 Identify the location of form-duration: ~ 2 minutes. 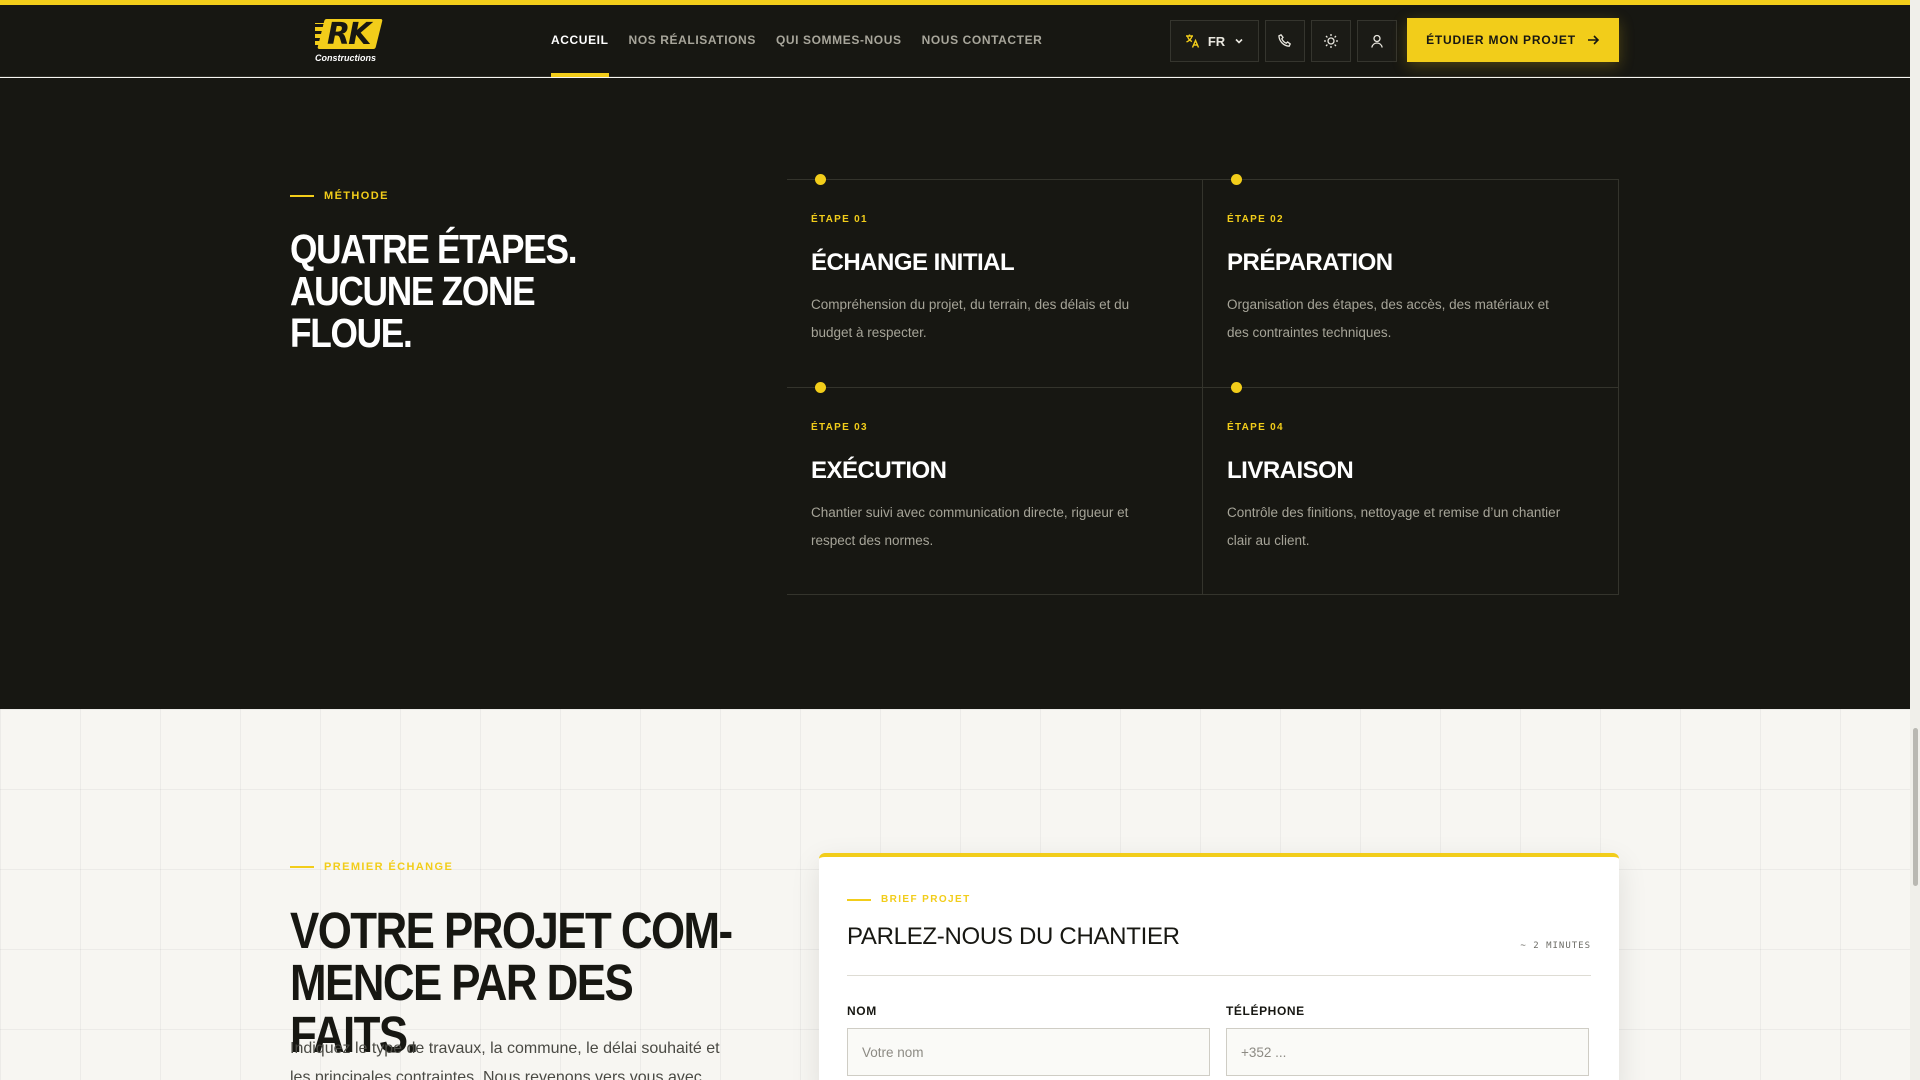
(1555, 946).